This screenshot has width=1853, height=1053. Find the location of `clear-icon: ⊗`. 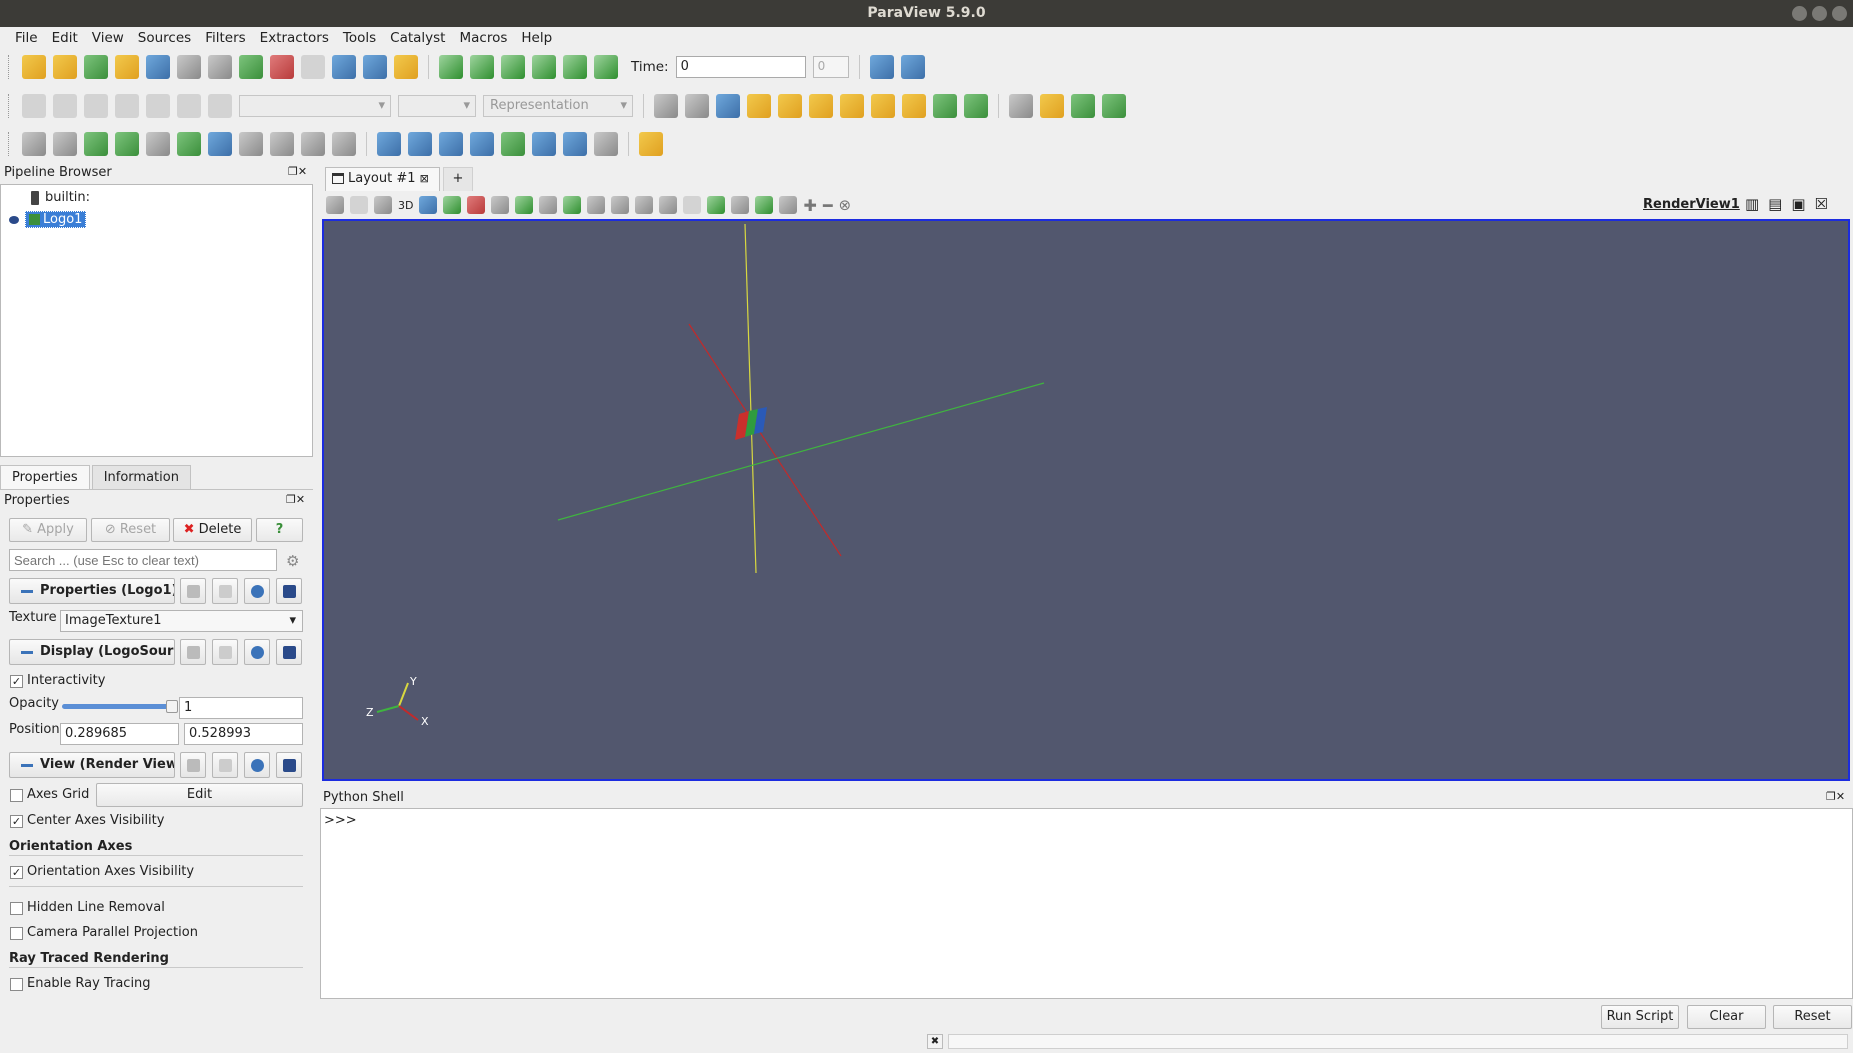

clear-icon: ⊗ is located at coordinates (845, 205).